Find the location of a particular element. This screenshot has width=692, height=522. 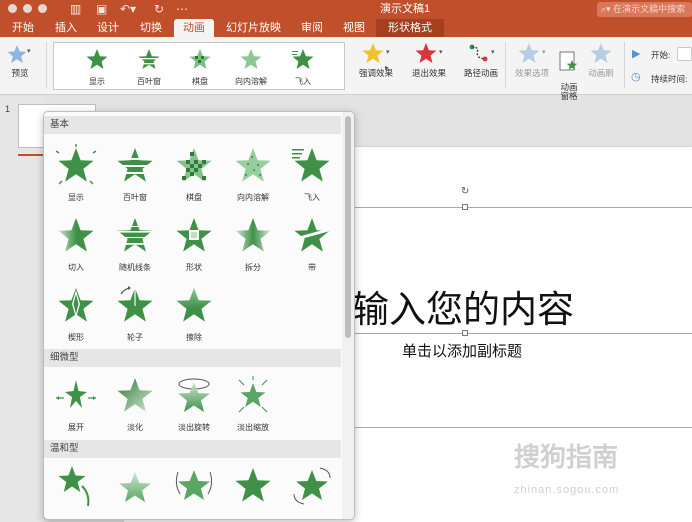

peek-in-star-icon is located at coordinates (76, 235).